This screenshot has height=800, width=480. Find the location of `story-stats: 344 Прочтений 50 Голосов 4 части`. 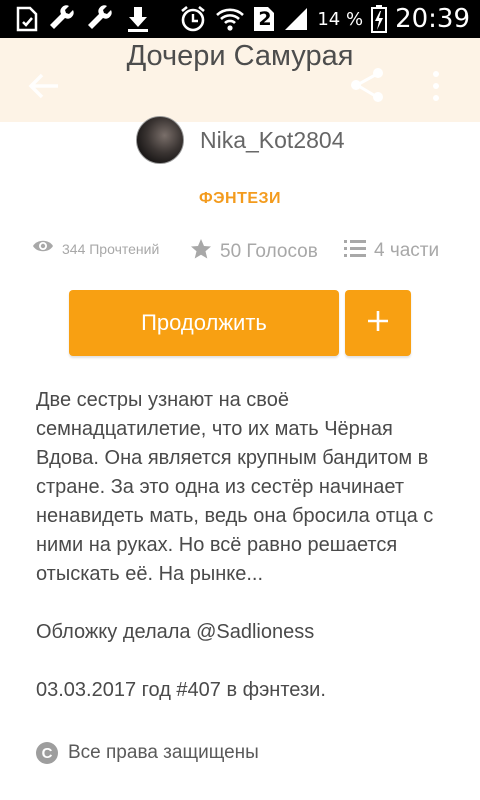

story-stats: 344 Прочтений 50 Голосов 4 части is located at coordinates (242, 253).